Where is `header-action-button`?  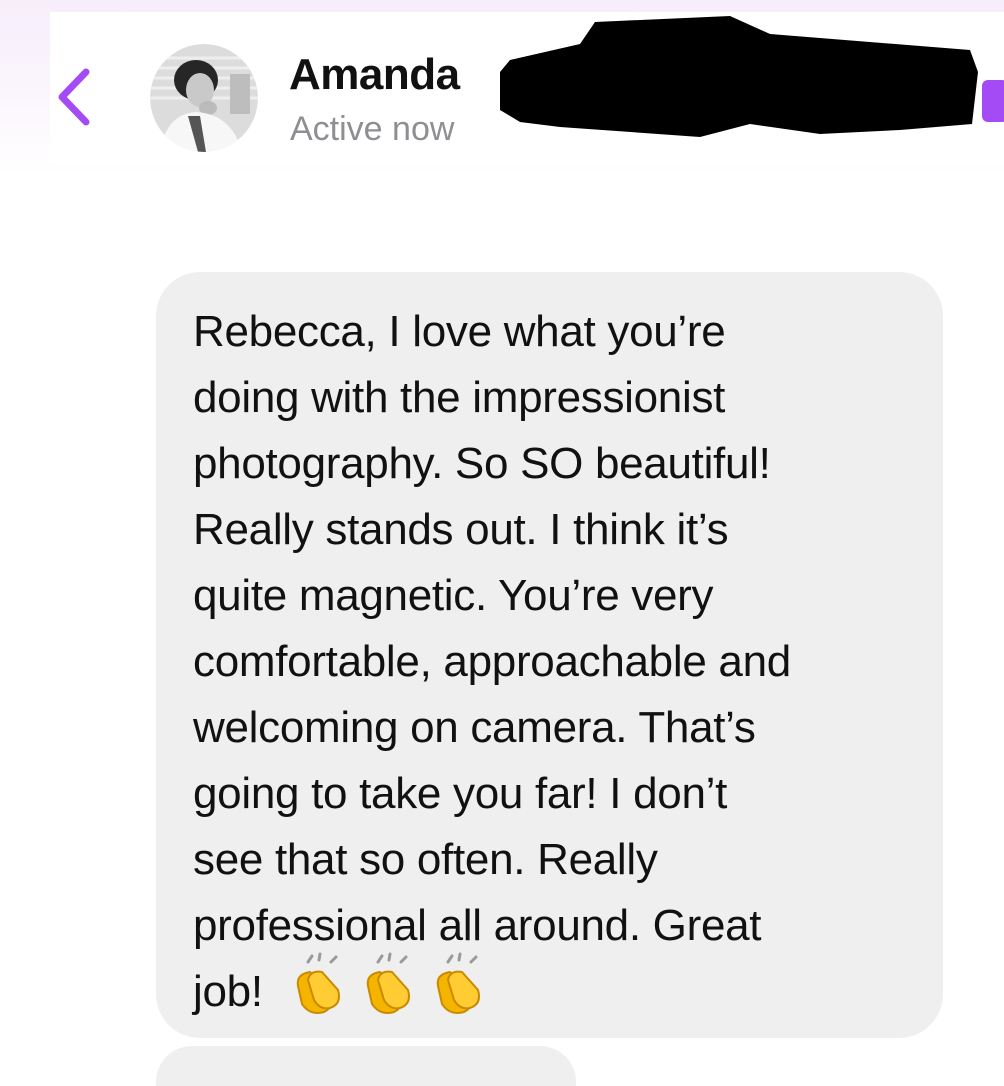
header-action-button is located at coordinates (993, 101).